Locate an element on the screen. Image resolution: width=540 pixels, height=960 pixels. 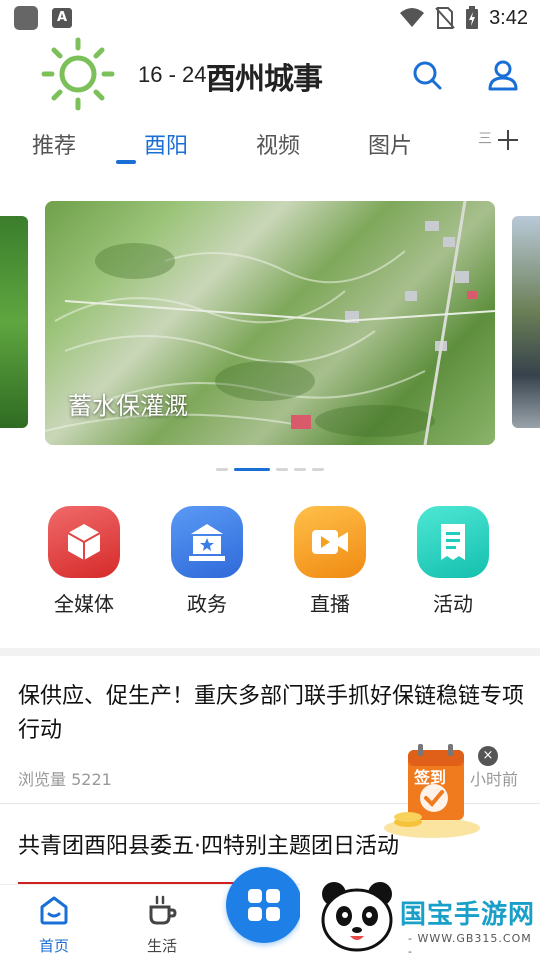
entry-all-media: 全媒体 is located at coordinates (84, 561).